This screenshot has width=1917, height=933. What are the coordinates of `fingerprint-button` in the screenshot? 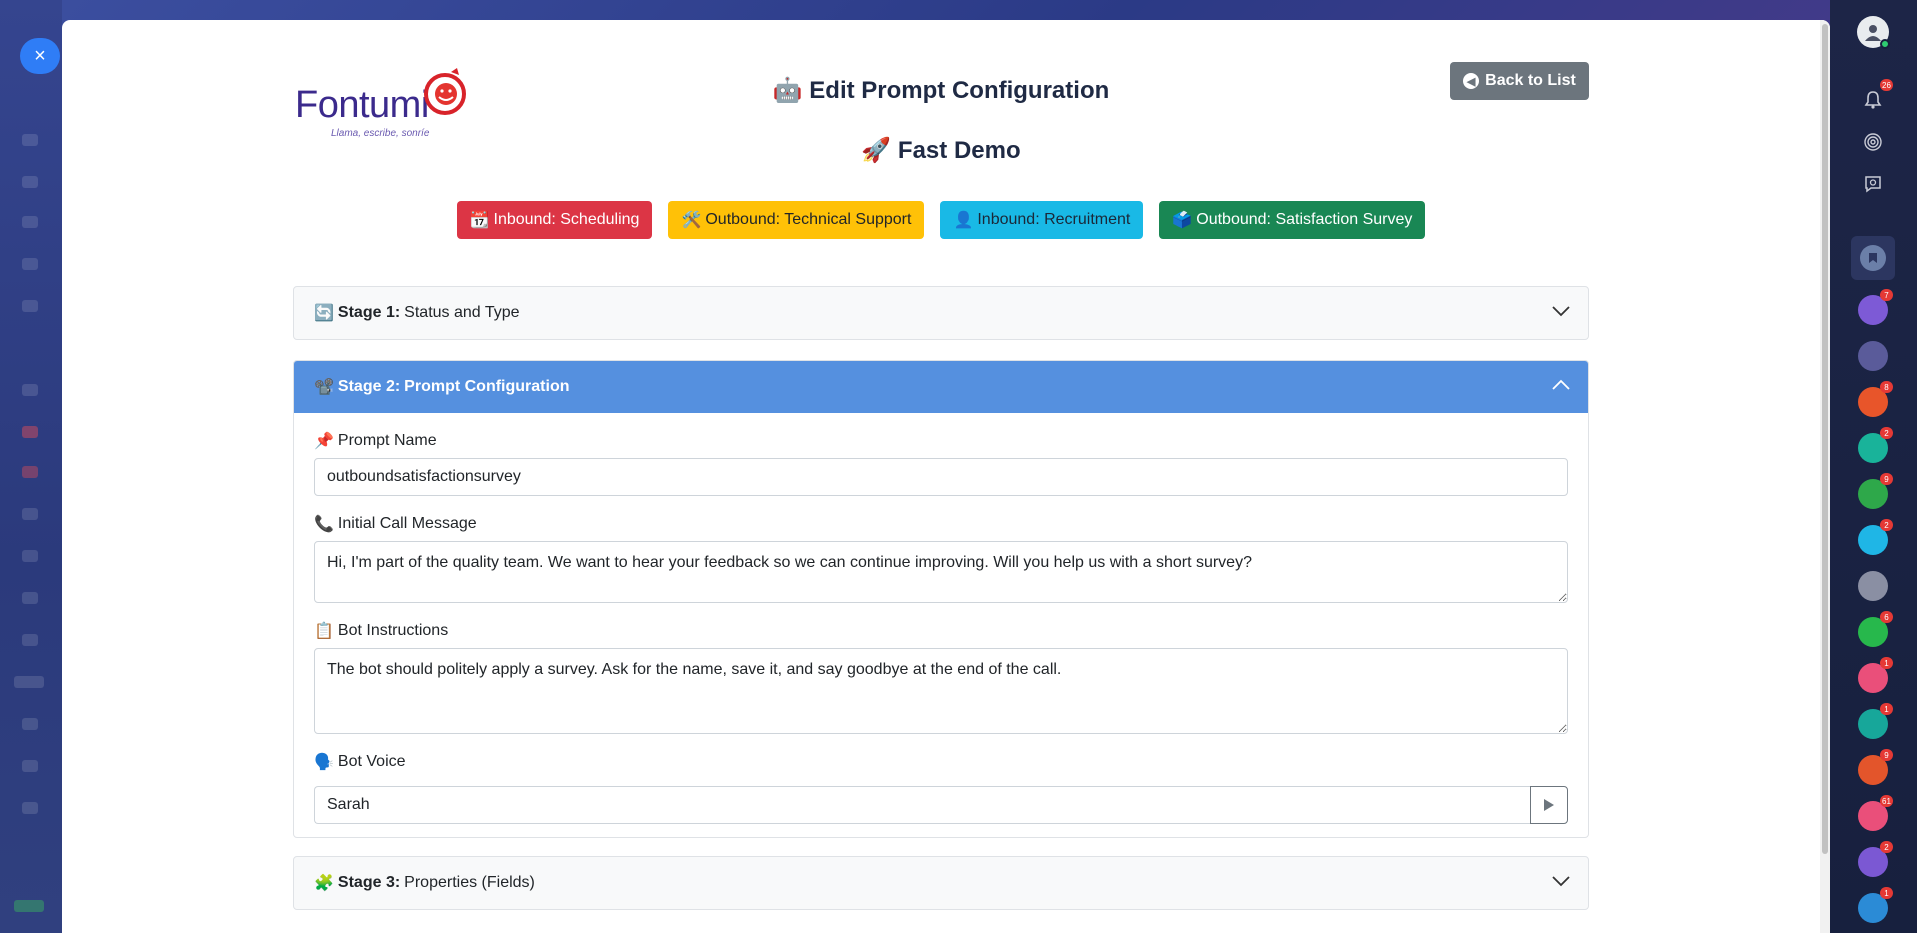 It's located at (1873, 142).